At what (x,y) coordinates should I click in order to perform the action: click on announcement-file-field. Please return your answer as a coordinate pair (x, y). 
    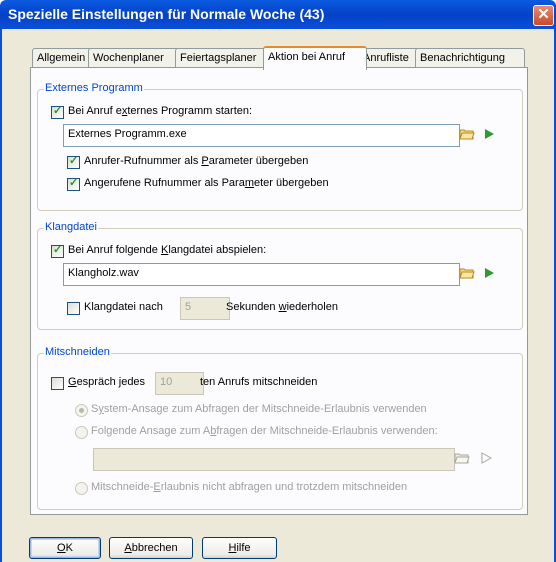
    Looking at the image, I should click on (274, 459).